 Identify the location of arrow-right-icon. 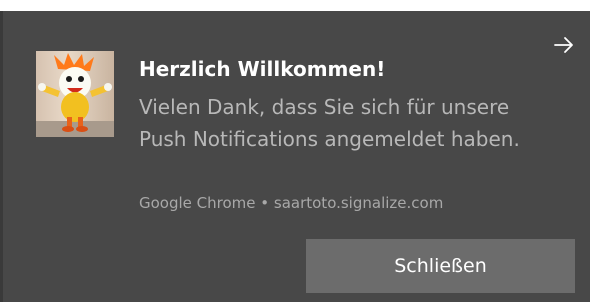
(564, 45).